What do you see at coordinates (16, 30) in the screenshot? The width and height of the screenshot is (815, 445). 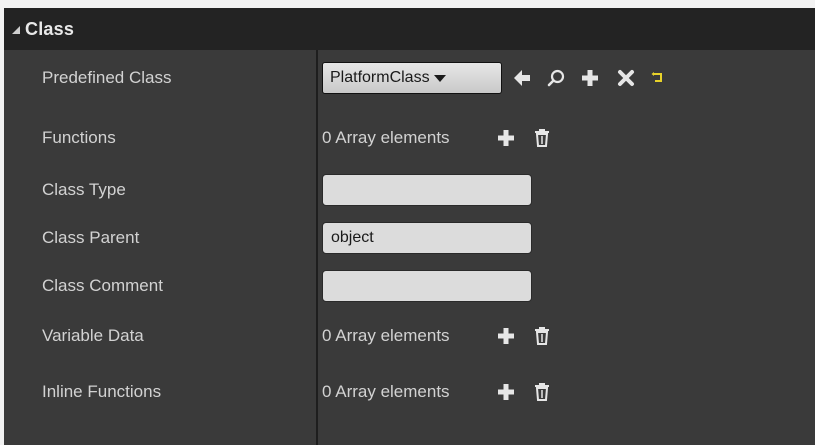 I see `collapse-triangle-icon` at bounding box center [16, 30].